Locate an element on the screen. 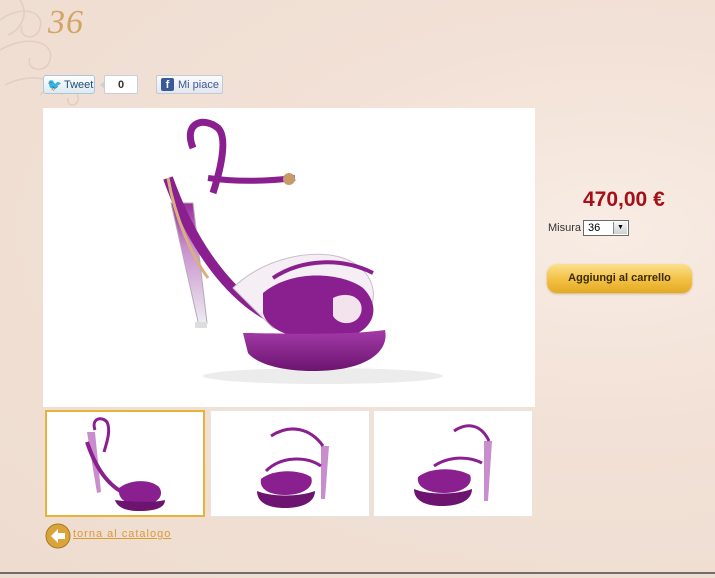 Image resolution: width=715 pixels, height=578 pixels. thumbnail-2-sandal is located at coordinates (293, 467).